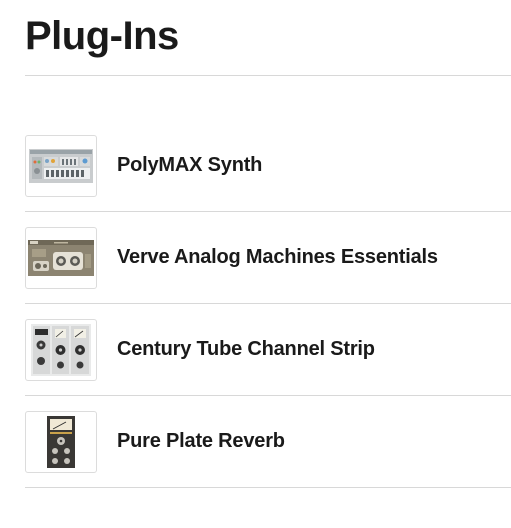 The width and height of the screenshot is (511, 528). What do you see at coordinates (246, 349) in the screenshot?
I see `plugin-name: Century Tube Channel Strip` at bounding box center [246, 349].